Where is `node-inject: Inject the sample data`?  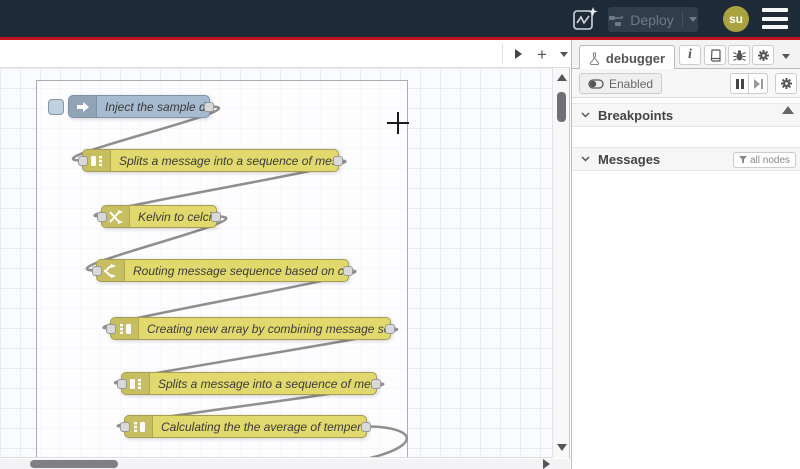 node-inject: Inject the sample data is located at coordinates (131, 106).